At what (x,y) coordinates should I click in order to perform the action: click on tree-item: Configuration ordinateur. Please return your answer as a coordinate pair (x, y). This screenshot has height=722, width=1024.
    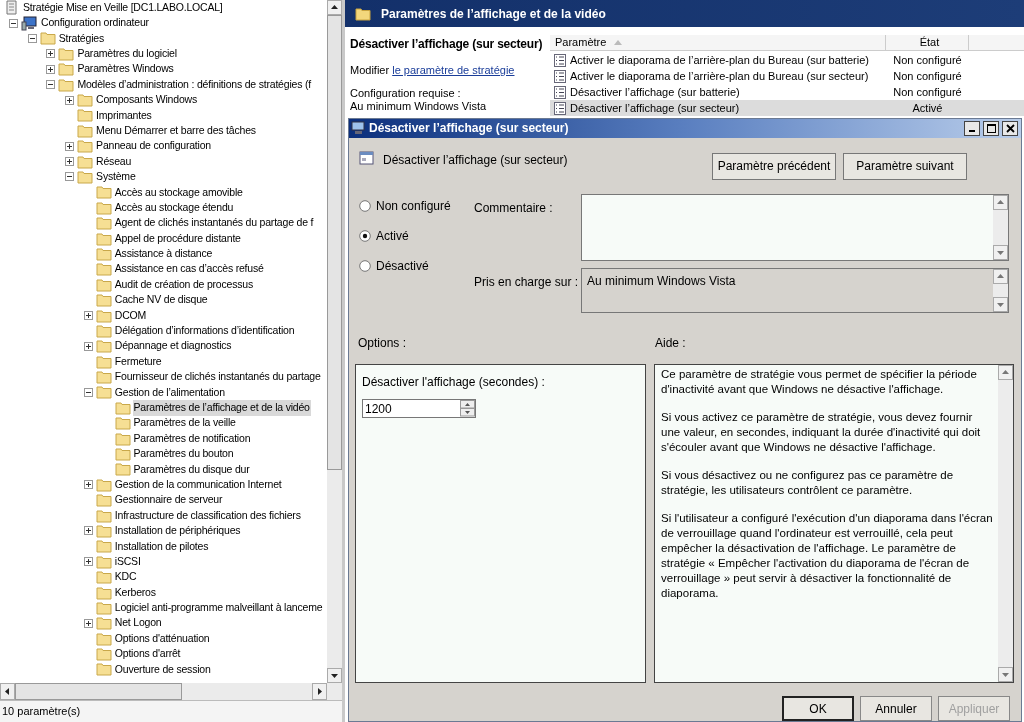
    Looking at the image, I should click on (95, 23).